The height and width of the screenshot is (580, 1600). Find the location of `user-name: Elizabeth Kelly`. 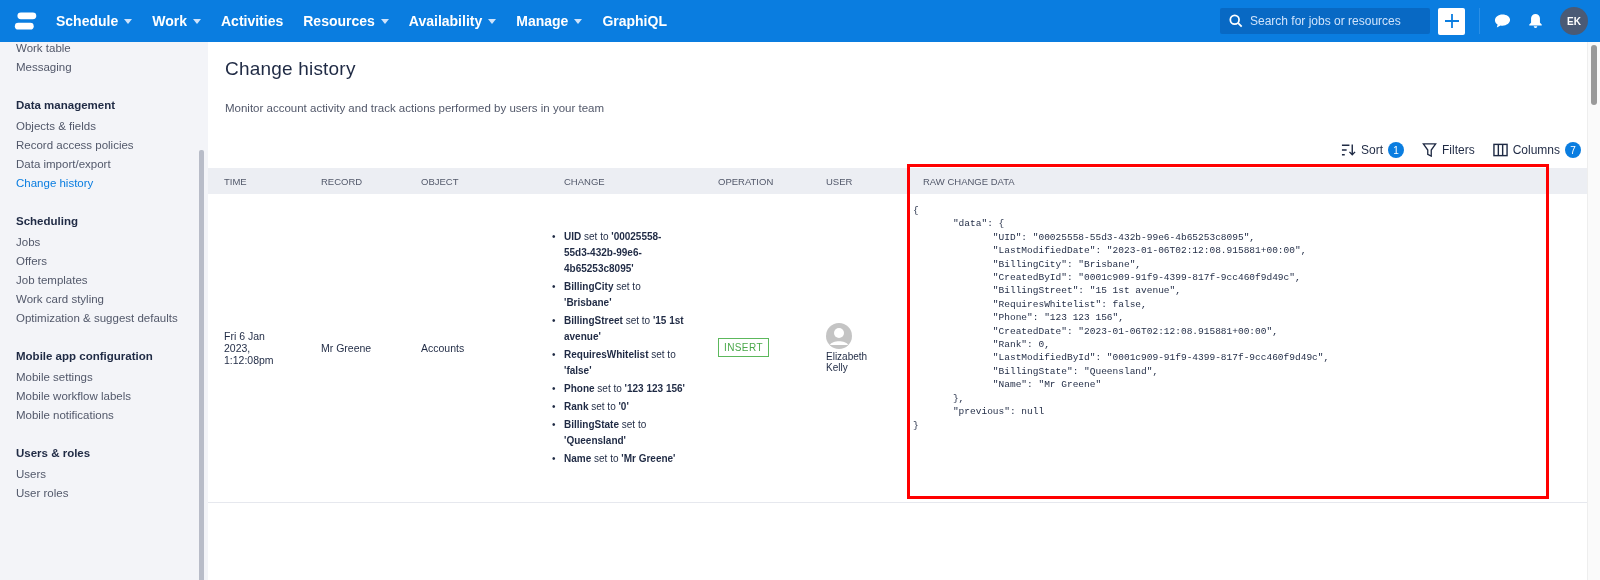

user-name: Elizabeth Kelly is located at coordinates (847, 361).